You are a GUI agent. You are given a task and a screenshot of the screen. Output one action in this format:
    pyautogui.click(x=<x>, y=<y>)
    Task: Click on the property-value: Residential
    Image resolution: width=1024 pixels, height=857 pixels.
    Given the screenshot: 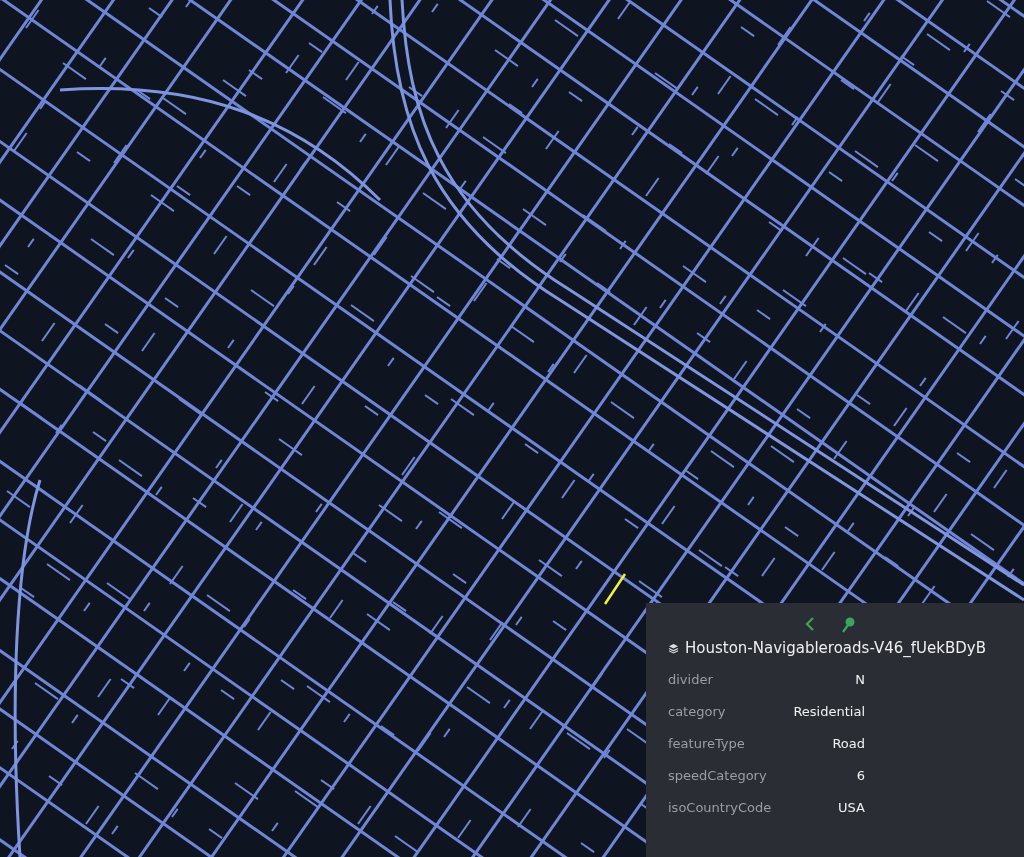 What is the action you would take?
    pyautogui.click(x=829, y=711)
    